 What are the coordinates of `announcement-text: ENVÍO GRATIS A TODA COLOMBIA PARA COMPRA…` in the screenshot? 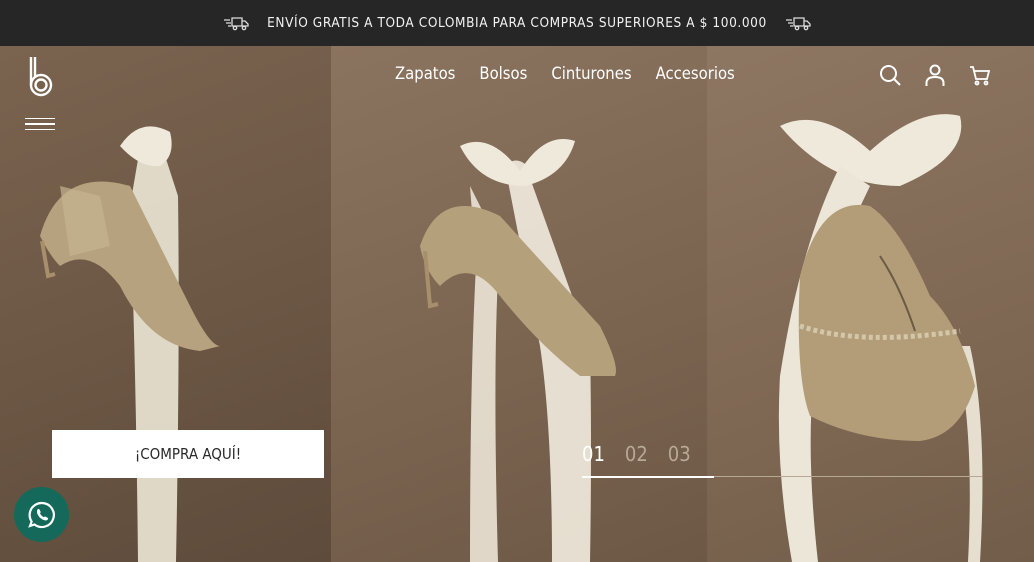 It's located at (517, 23).